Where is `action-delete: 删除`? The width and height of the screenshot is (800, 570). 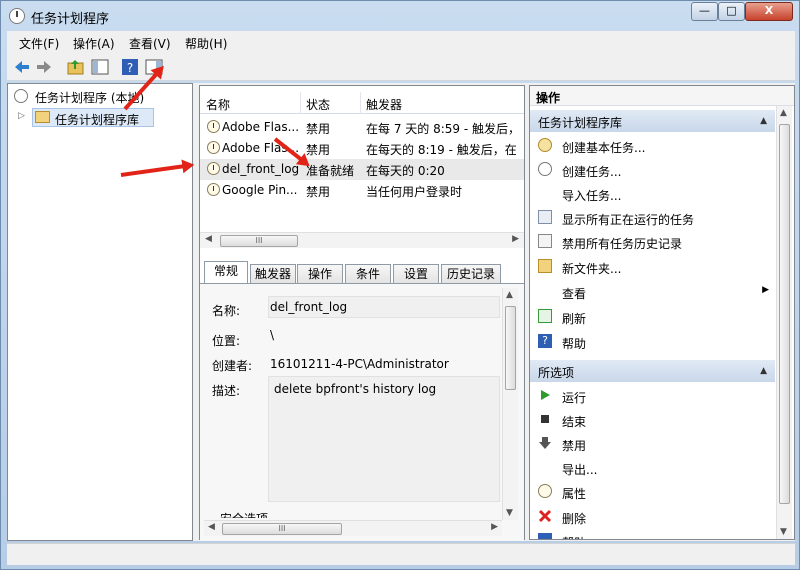
action-delete: 删除 is located at coordinates (652, 517).